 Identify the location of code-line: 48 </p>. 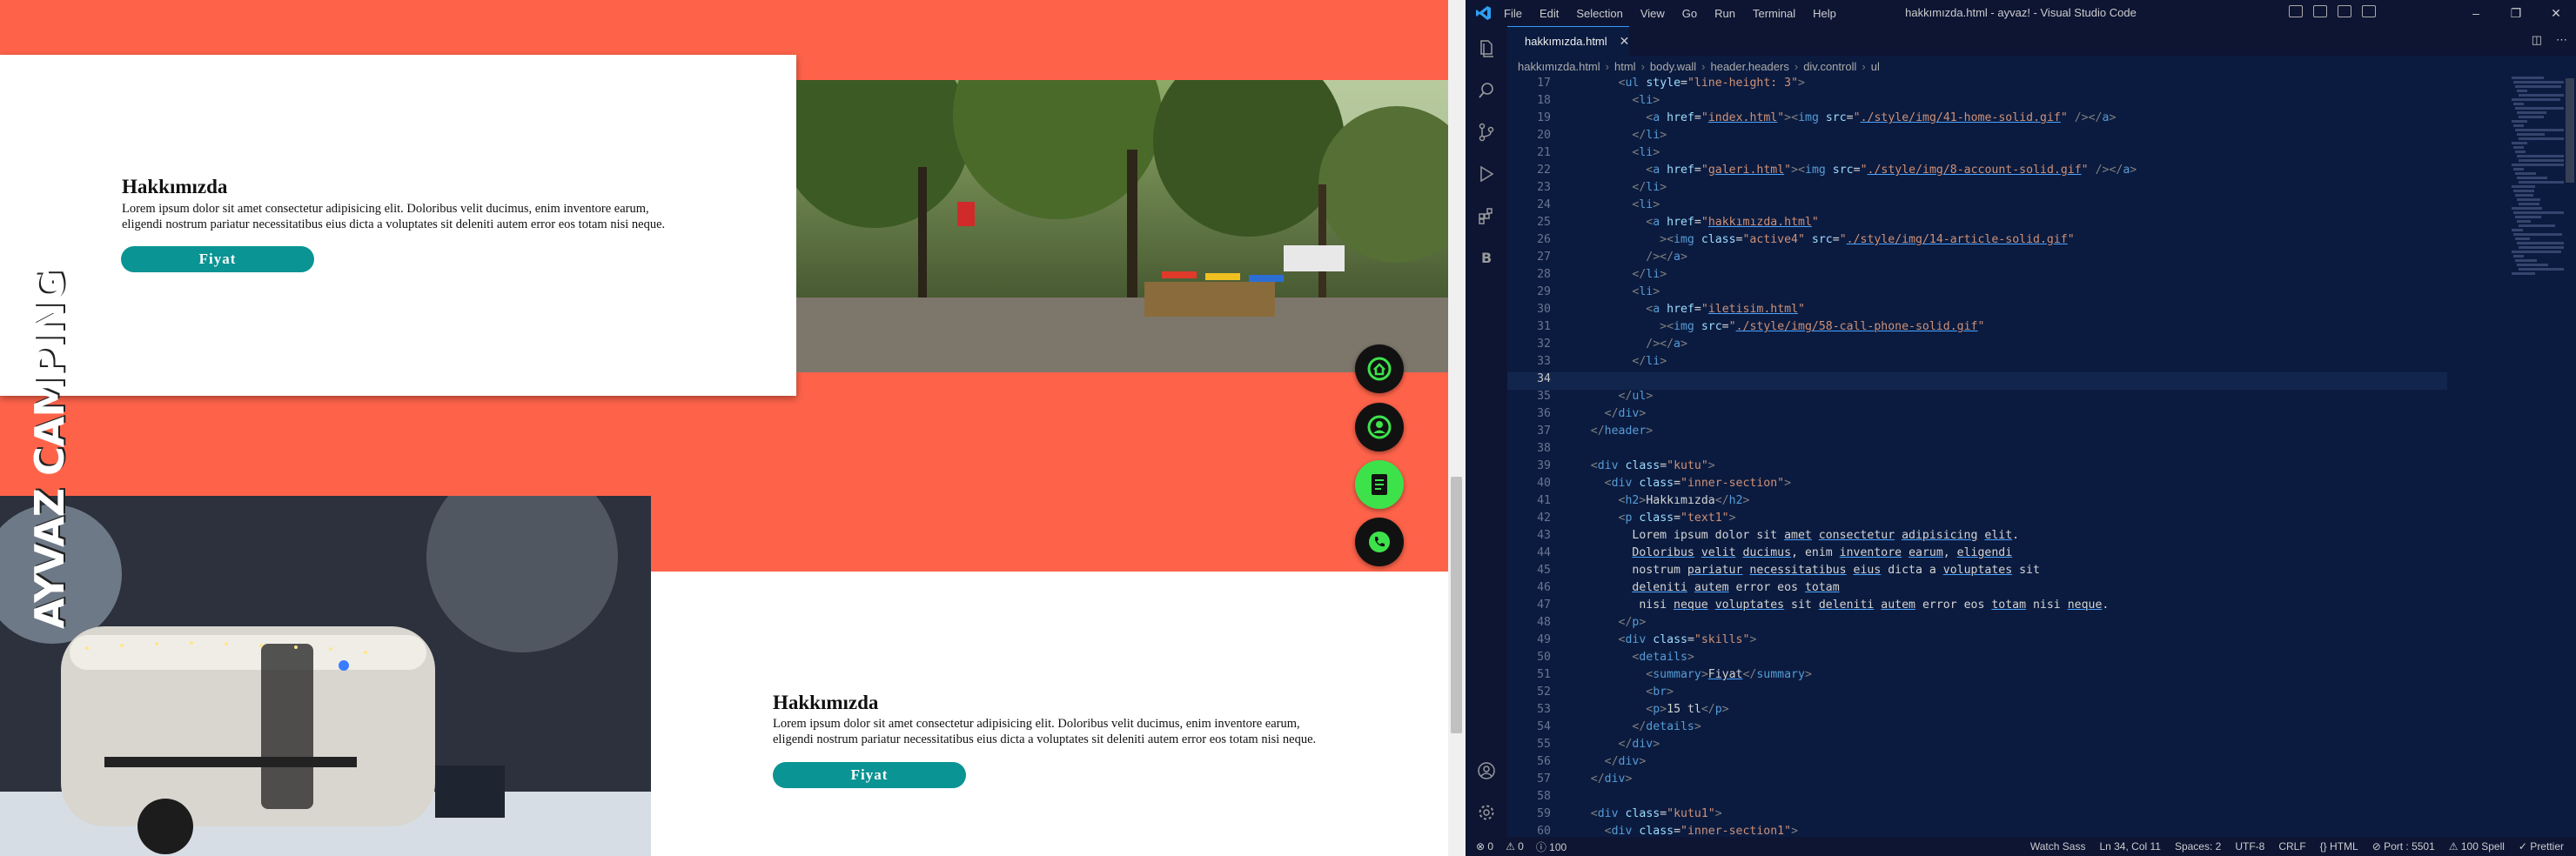
(1977, 624).